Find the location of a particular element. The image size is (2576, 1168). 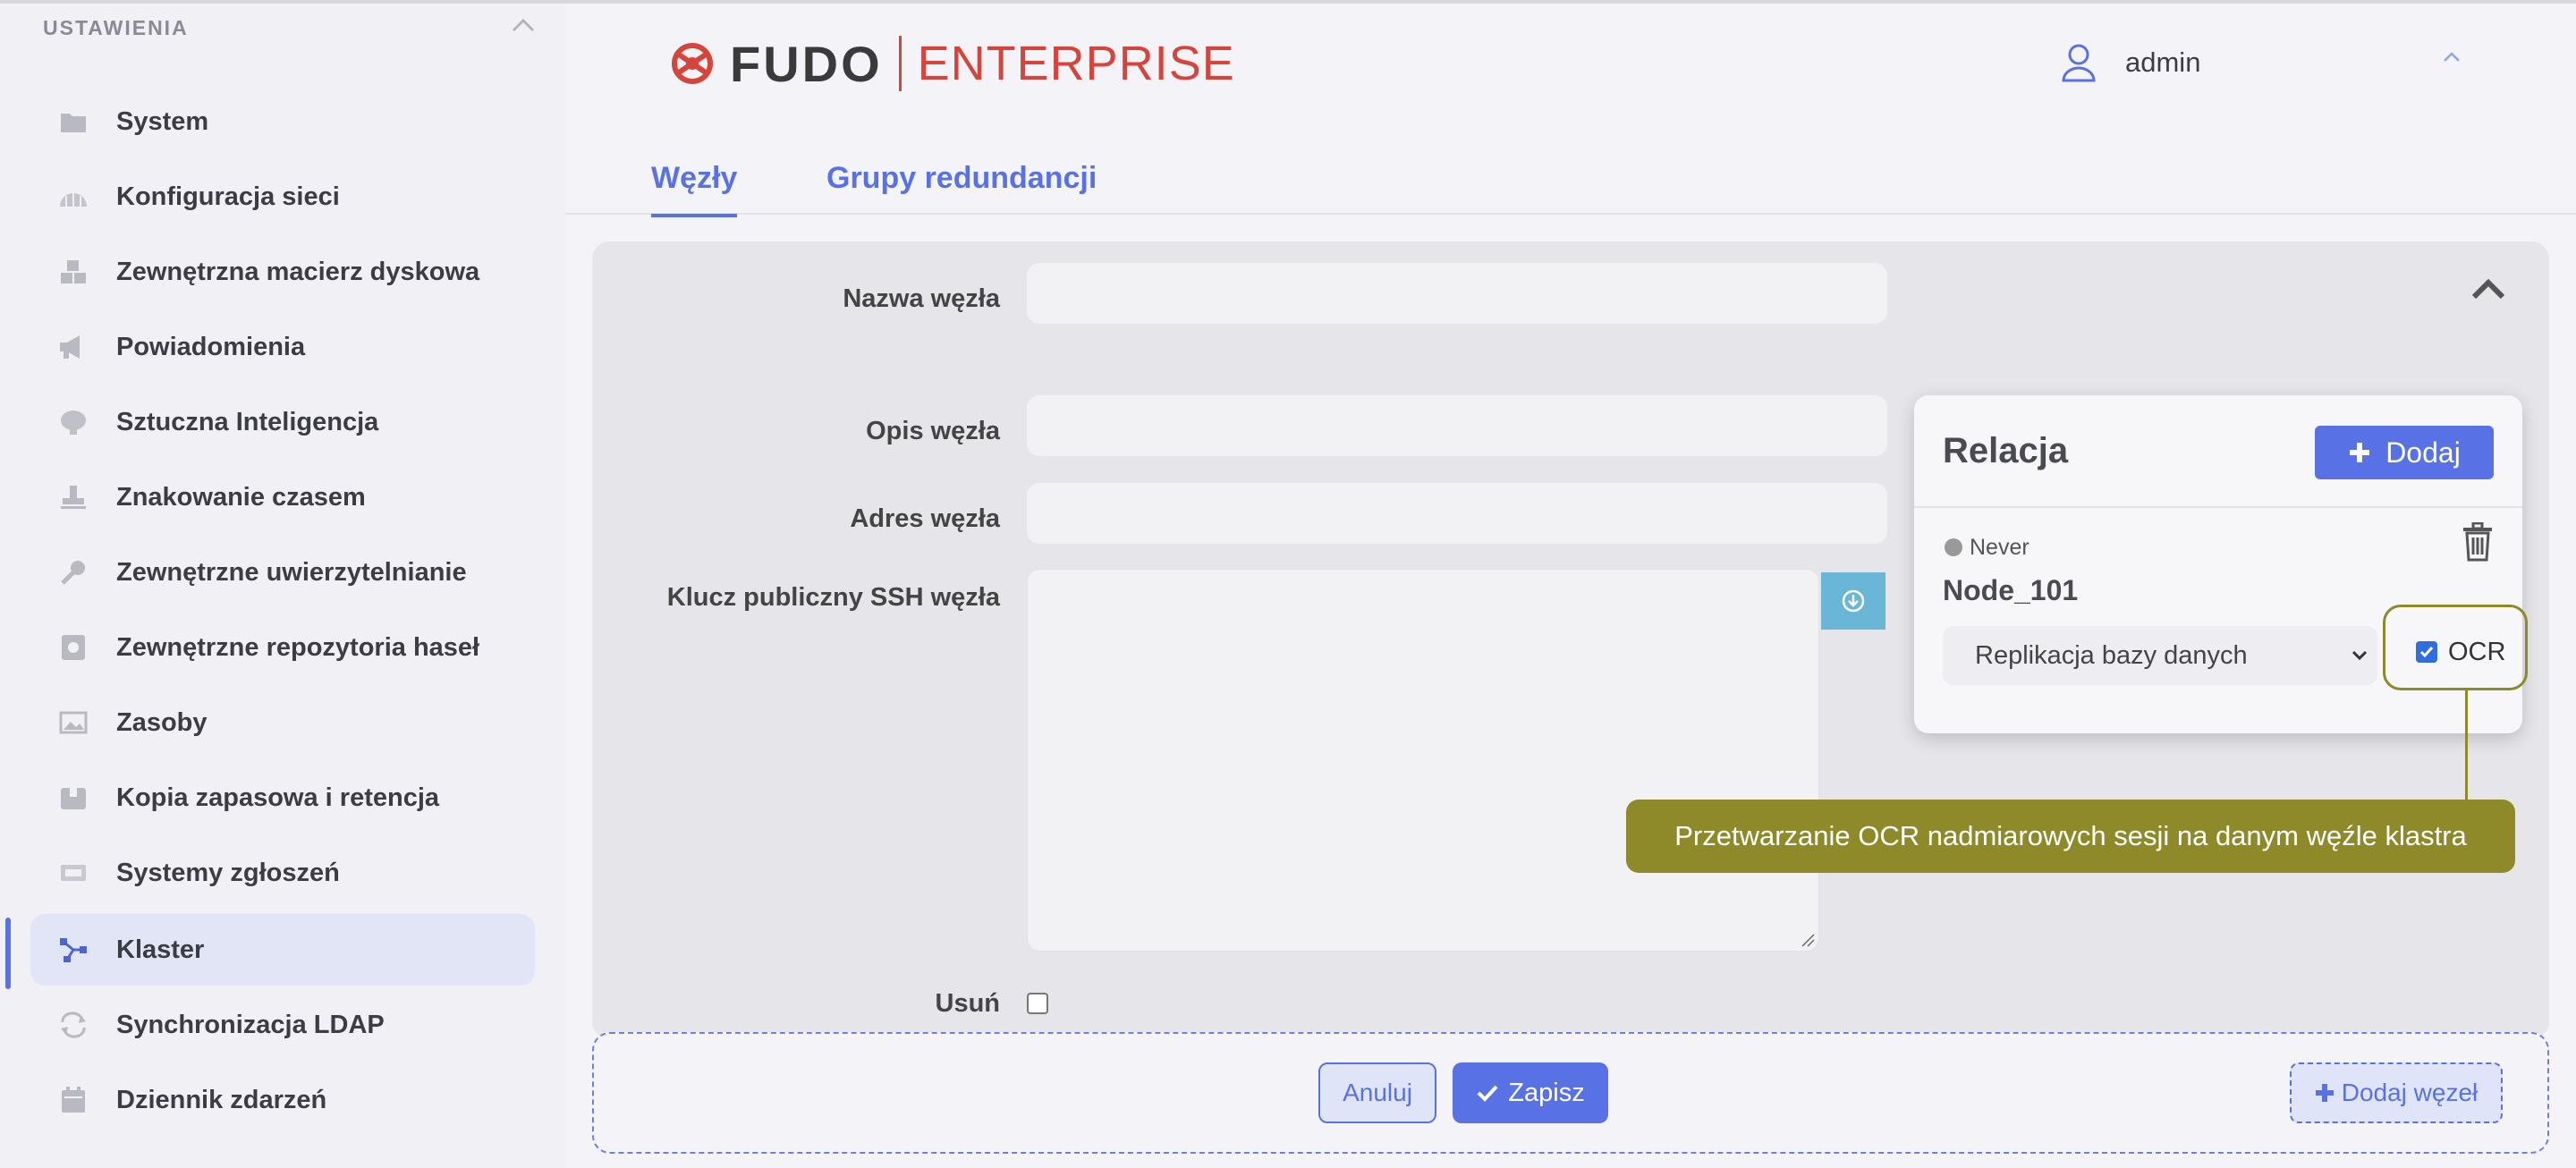

add-relation-button: Dodaj is located at coordinates (2404, 452).